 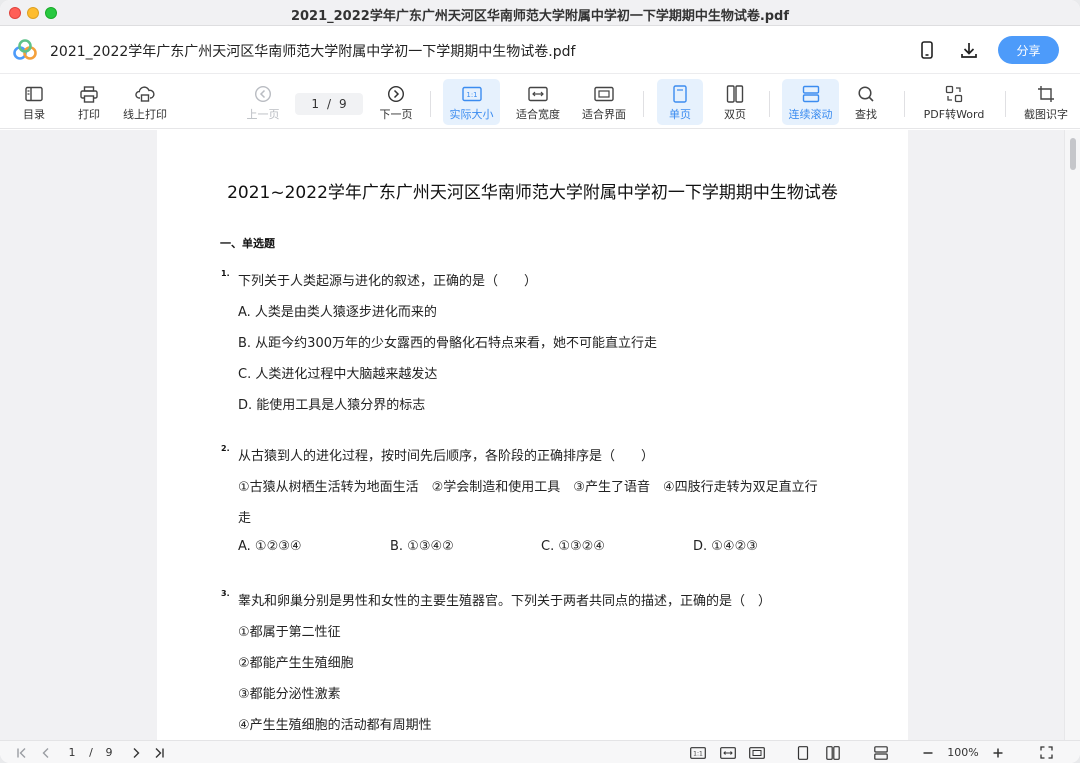 What do you see at coordinates (604, 114) in the screenshot?
I see `fit-page-label: 适合界面` at bounding box center [604, 114].